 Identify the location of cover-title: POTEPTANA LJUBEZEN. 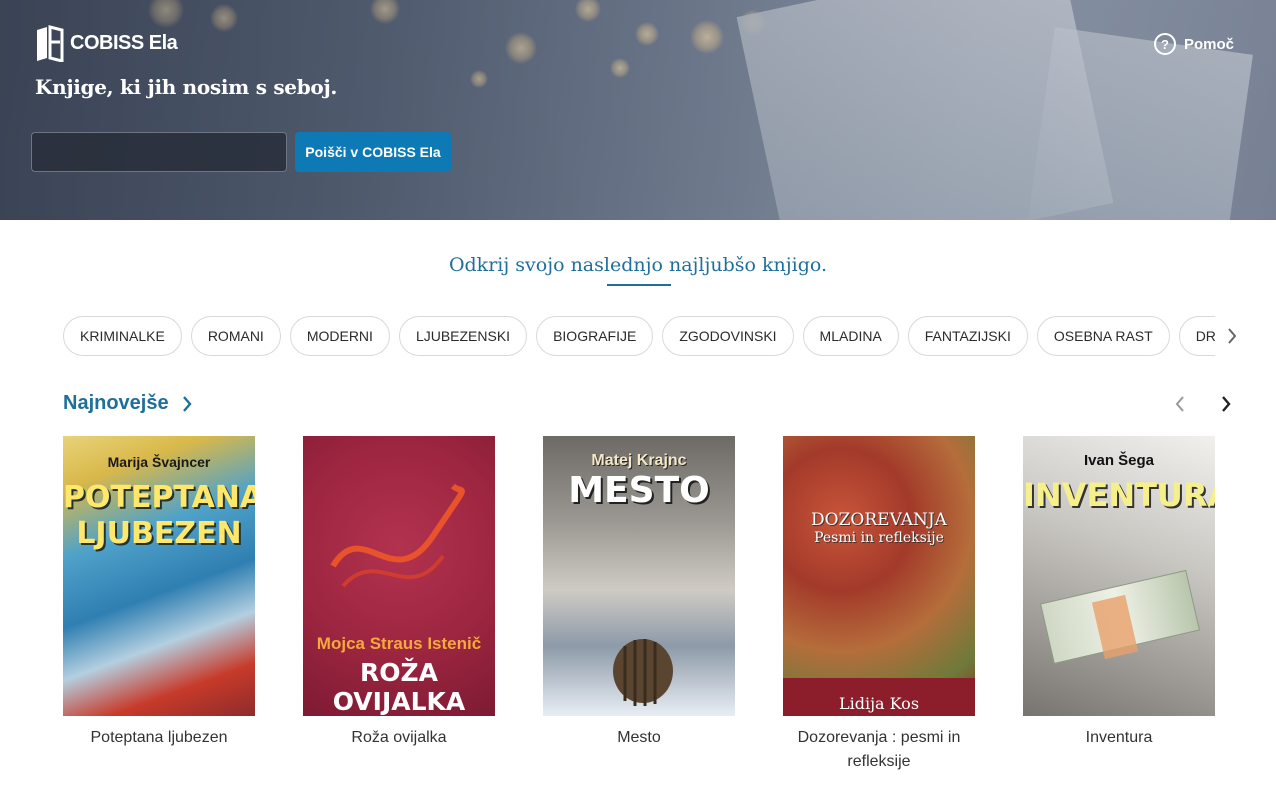
(159, 515).